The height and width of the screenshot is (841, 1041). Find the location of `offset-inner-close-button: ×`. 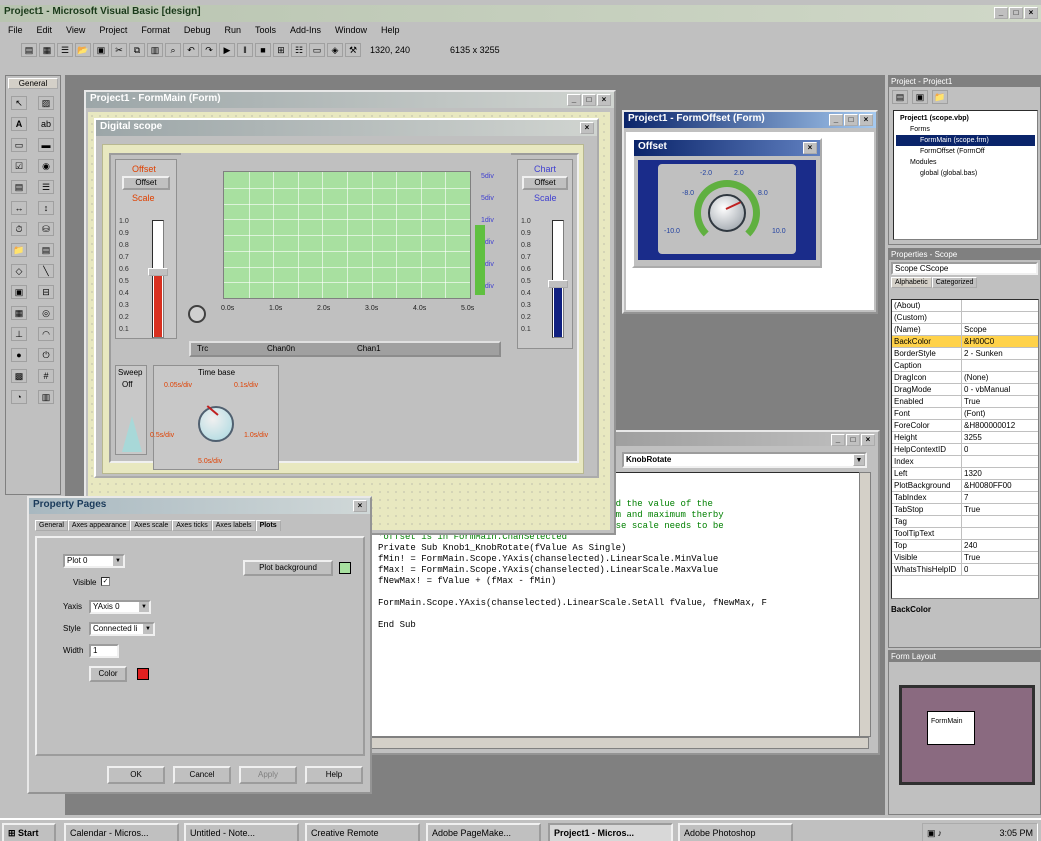

offset-inner-close-button: × is located at coordinates (810, 148).